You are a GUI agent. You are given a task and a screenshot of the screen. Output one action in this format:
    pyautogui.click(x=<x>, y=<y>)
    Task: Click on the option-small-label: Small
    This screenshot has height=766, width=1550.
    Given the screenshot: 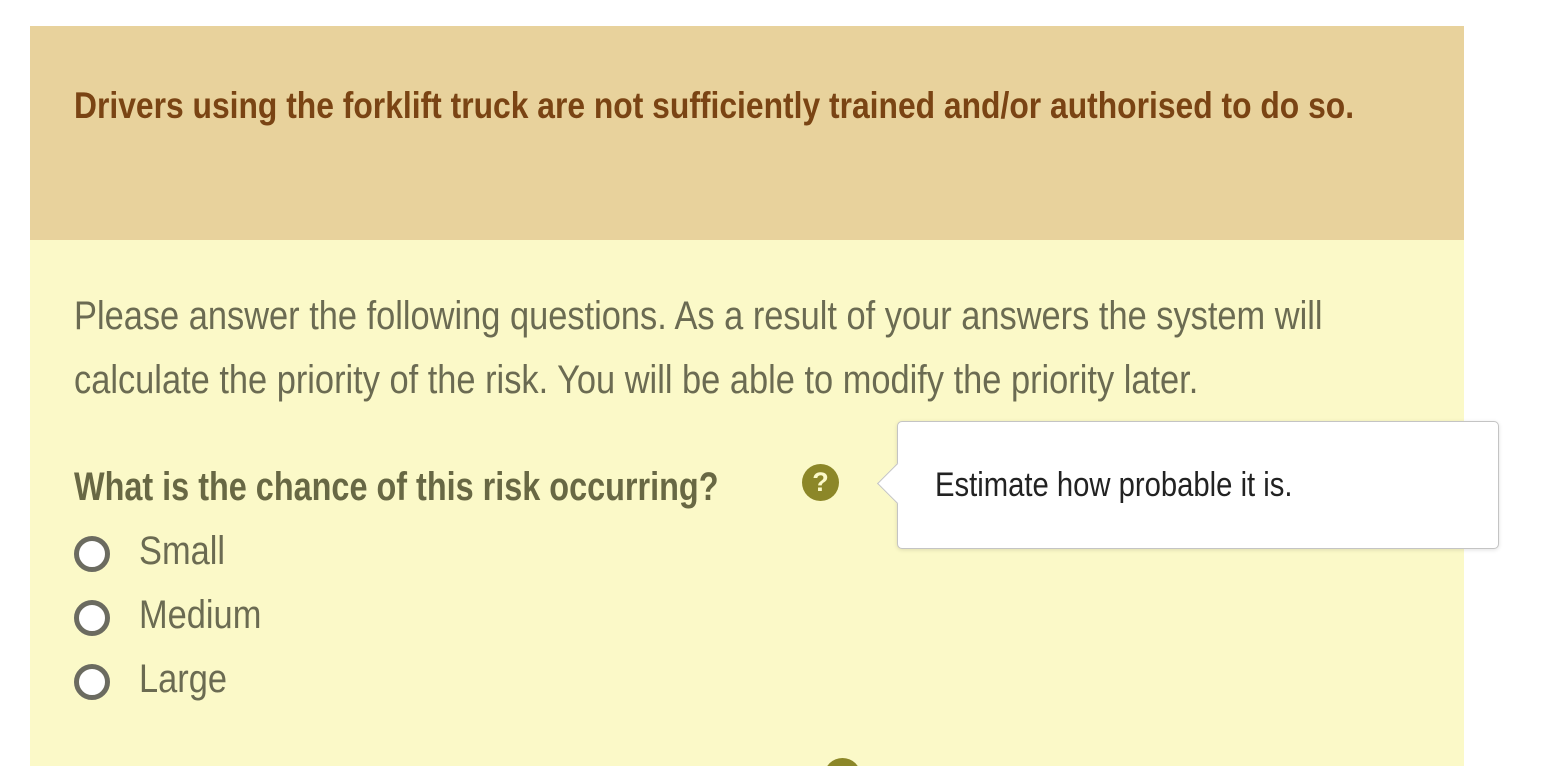 What is the action you would take?
    pyautogui.click(x=182, y=551)
    